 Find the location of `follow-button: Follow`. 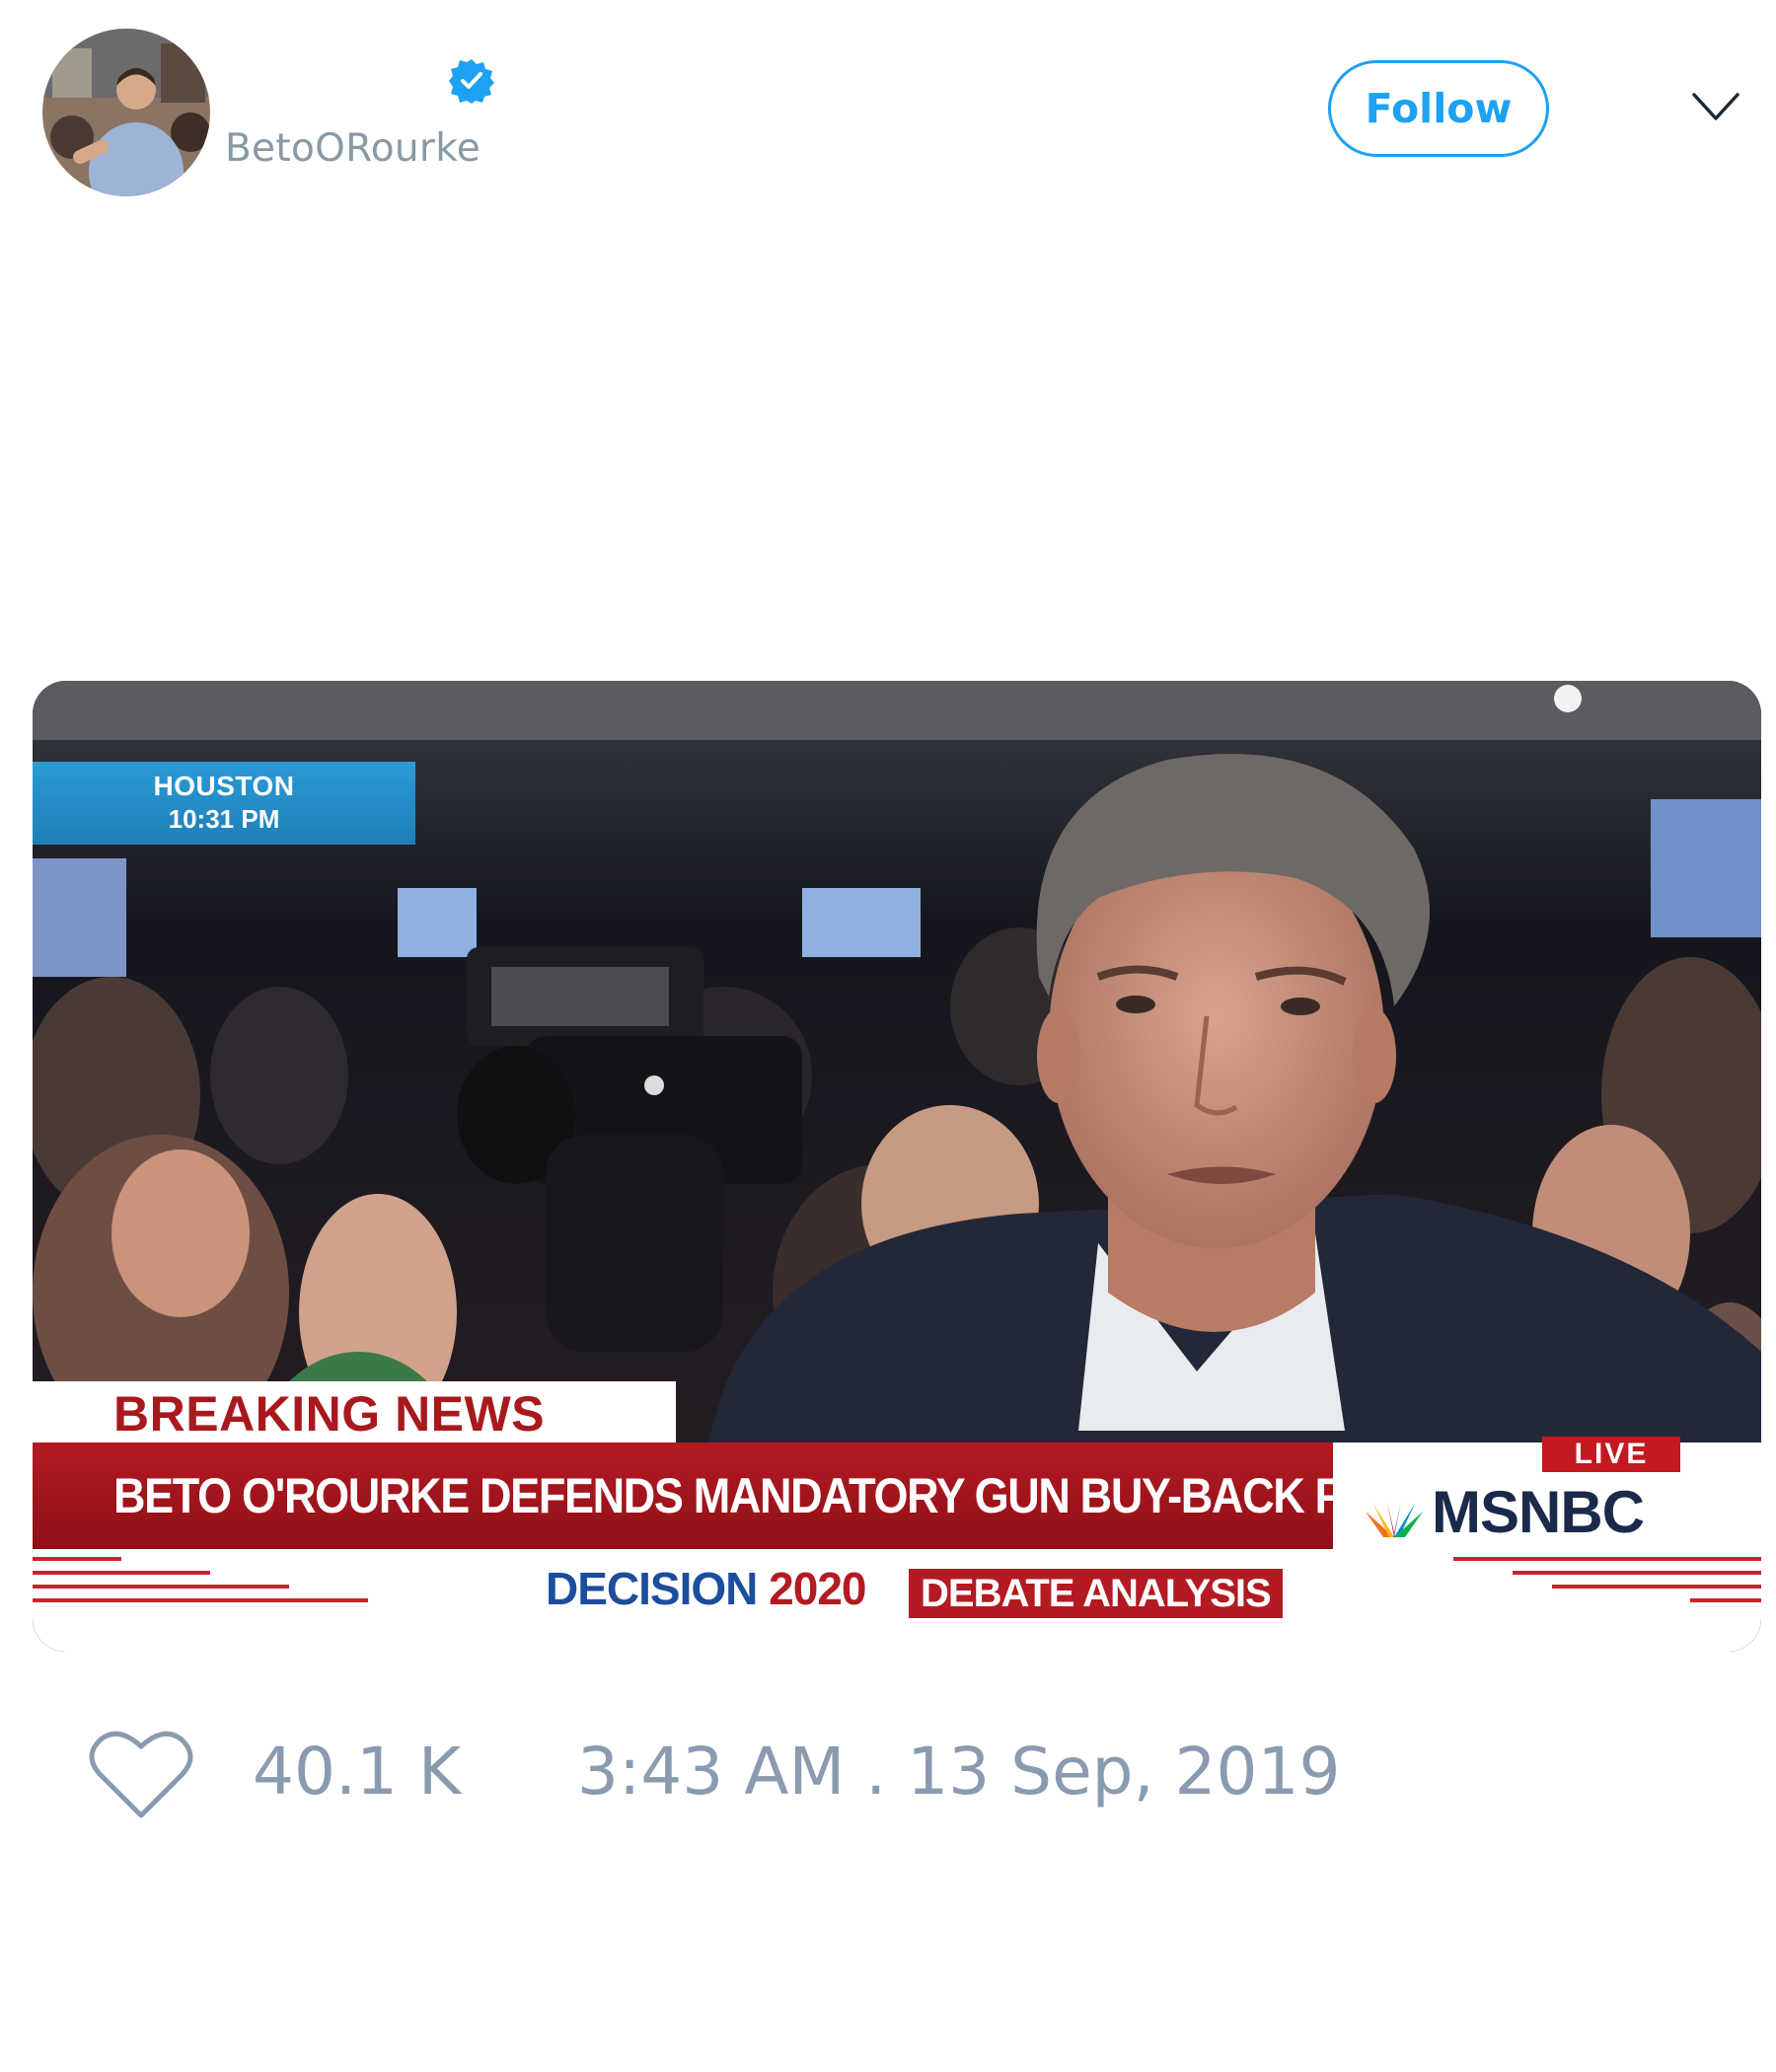

follow-button: Follow is located at coordinates (1439, 109).